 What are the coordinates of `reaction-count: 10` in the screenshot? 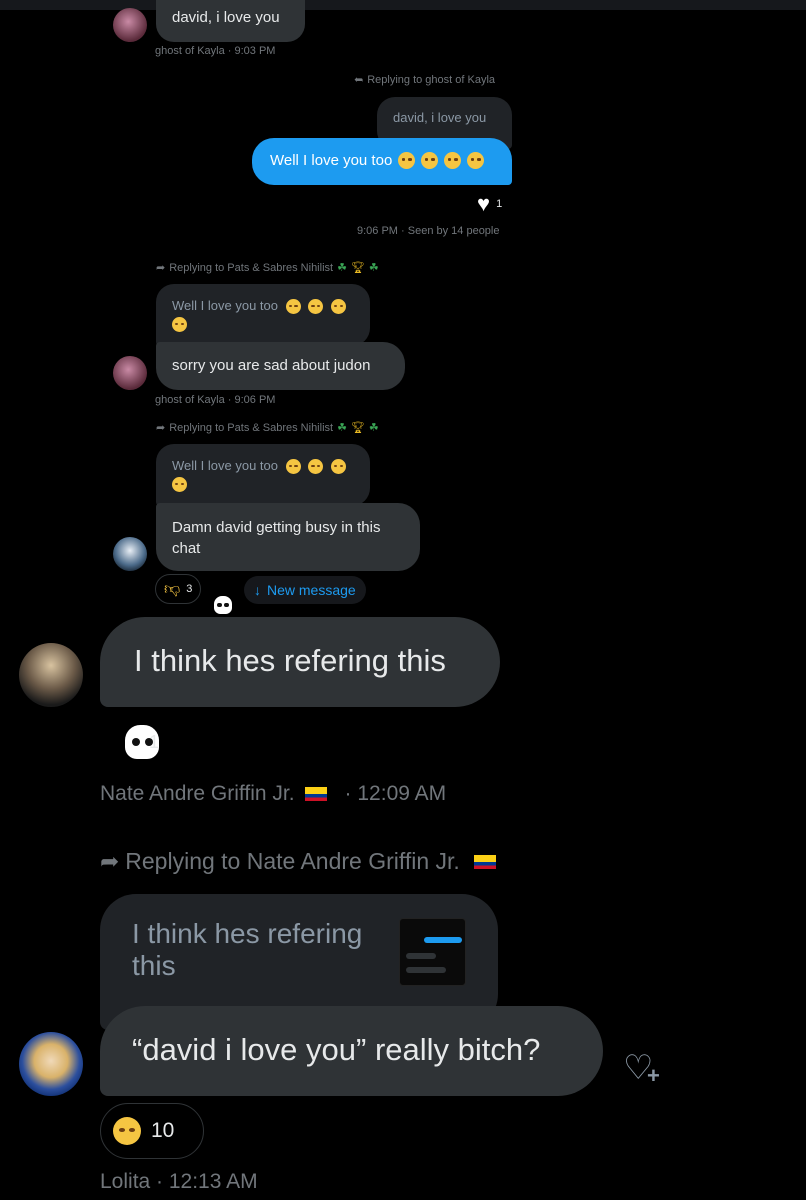 It's located at (163, 1130).